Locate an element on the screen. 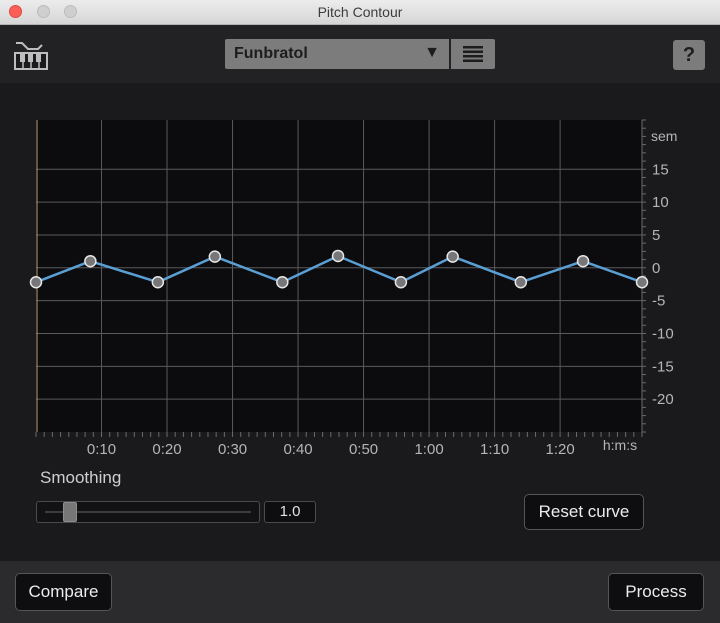 This screenshot has height=623, width=720. y-tick-label: 10 is located at coordinates (660, 202).